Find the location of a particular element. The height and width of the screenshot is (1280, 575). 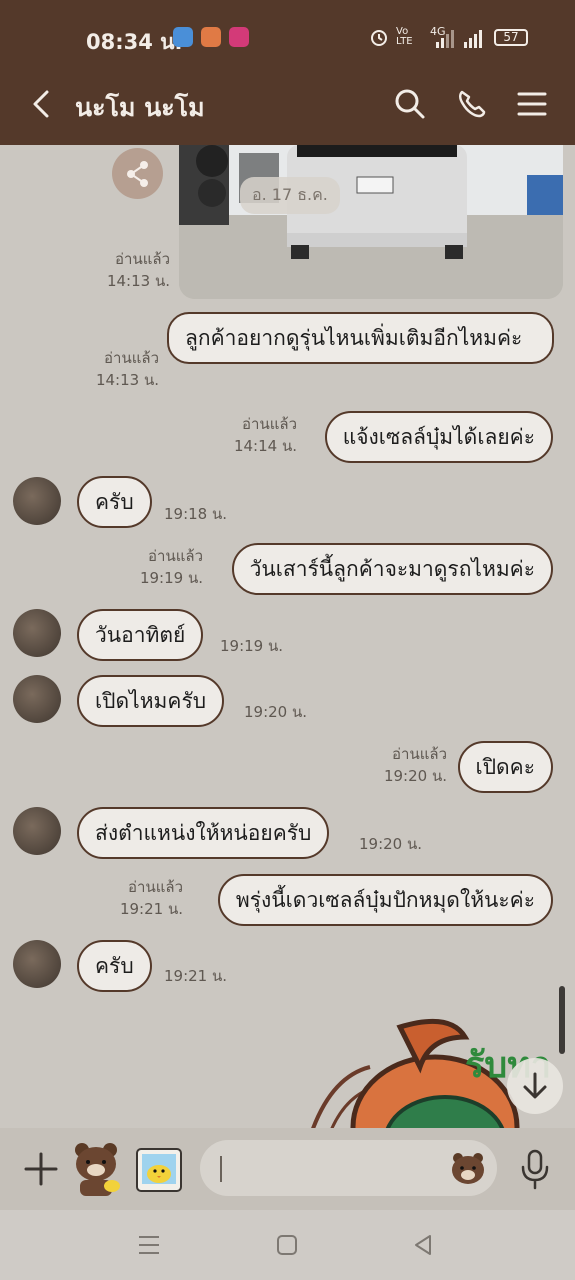

battery-indicator: 57 is located at coordinates (511, 37).